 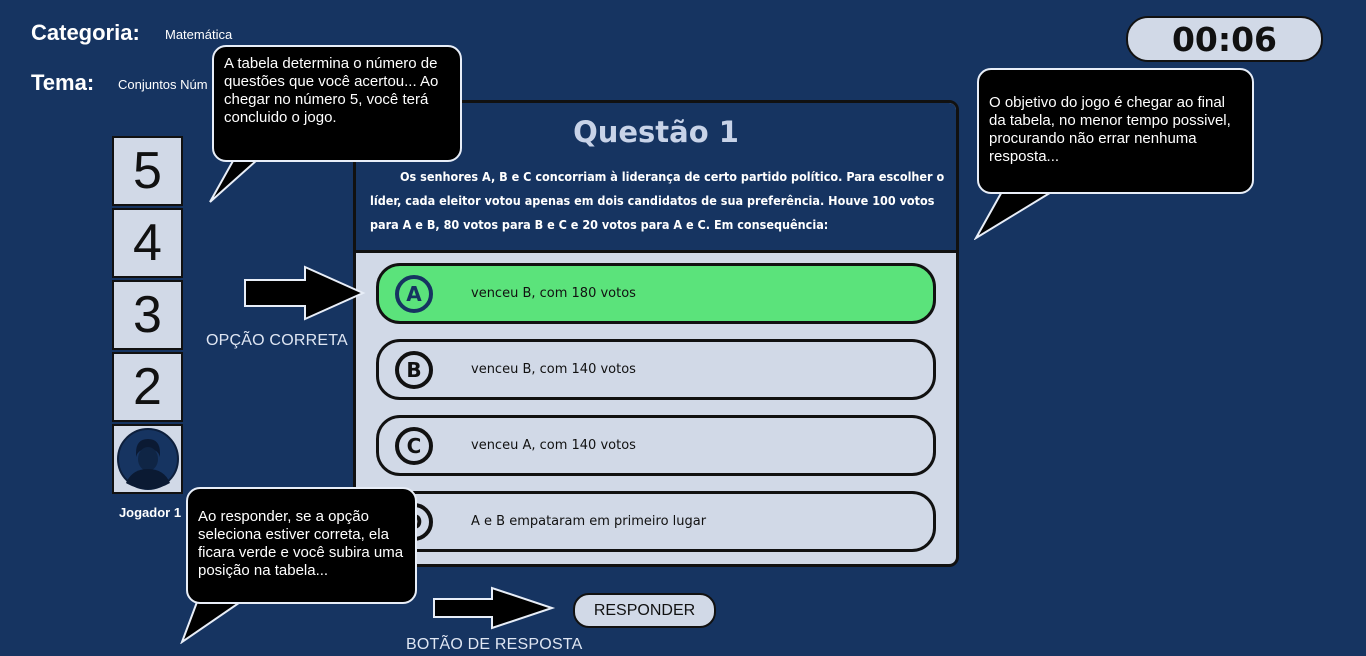 I want to click on correct-option-arrow-icon, so click(x=305, y=293).